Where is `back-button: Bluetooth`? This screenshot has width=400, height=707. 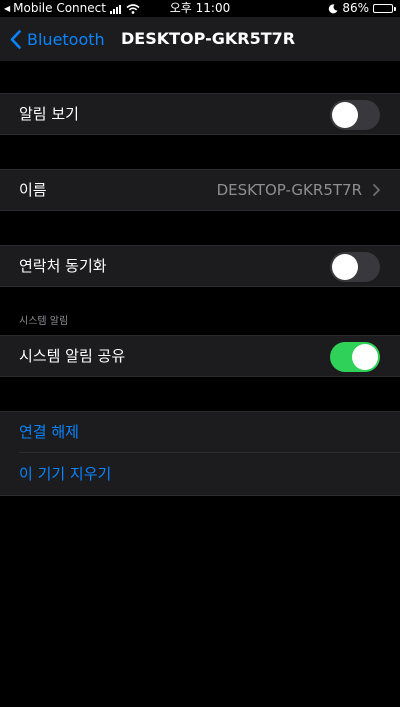
back-button: Bluetooth is located at coordinates (57, 39).